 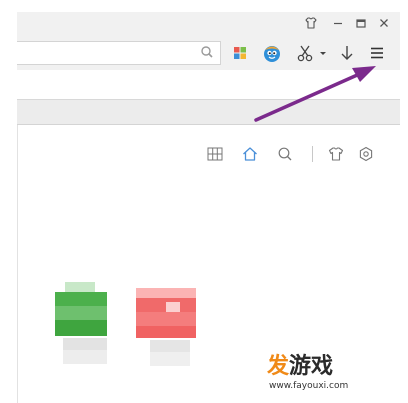 I want to click on watermark: 发游戏 www.fayouxi.com, so click(x=298, y=374).